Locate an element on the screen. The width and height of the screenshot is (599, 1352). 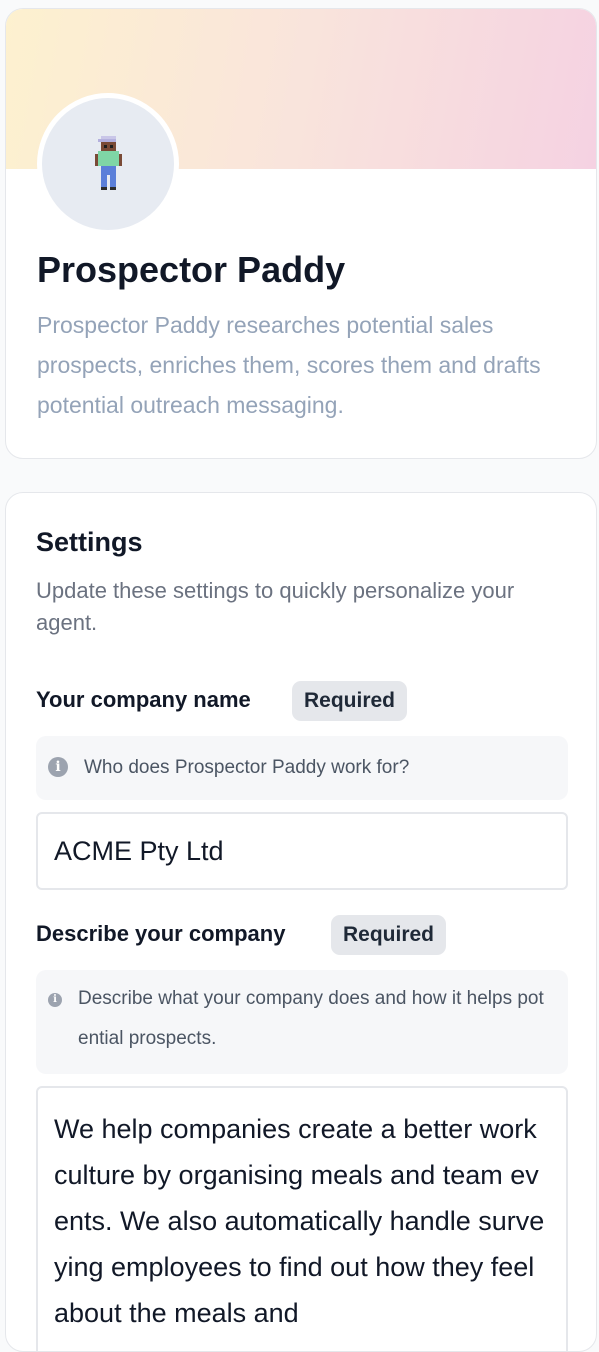
company-description-label: Describe your company is located at coordinates (161, 933).